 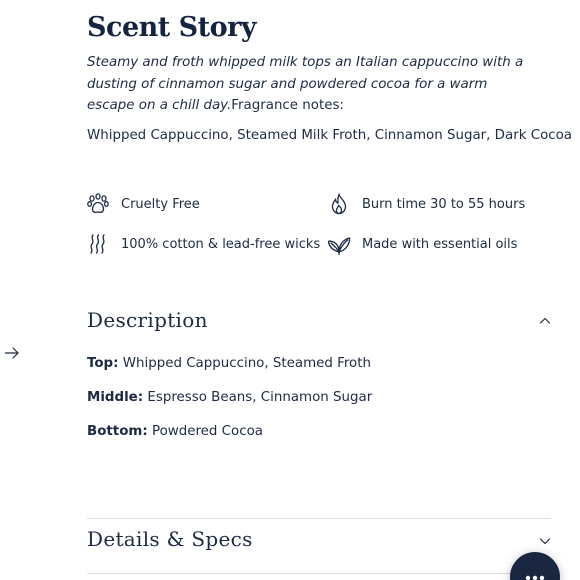 What do you see at coordinates (117, 431) in the screenshot?
I see `notes-key: Bottom:` at bounding box center [117, 431].